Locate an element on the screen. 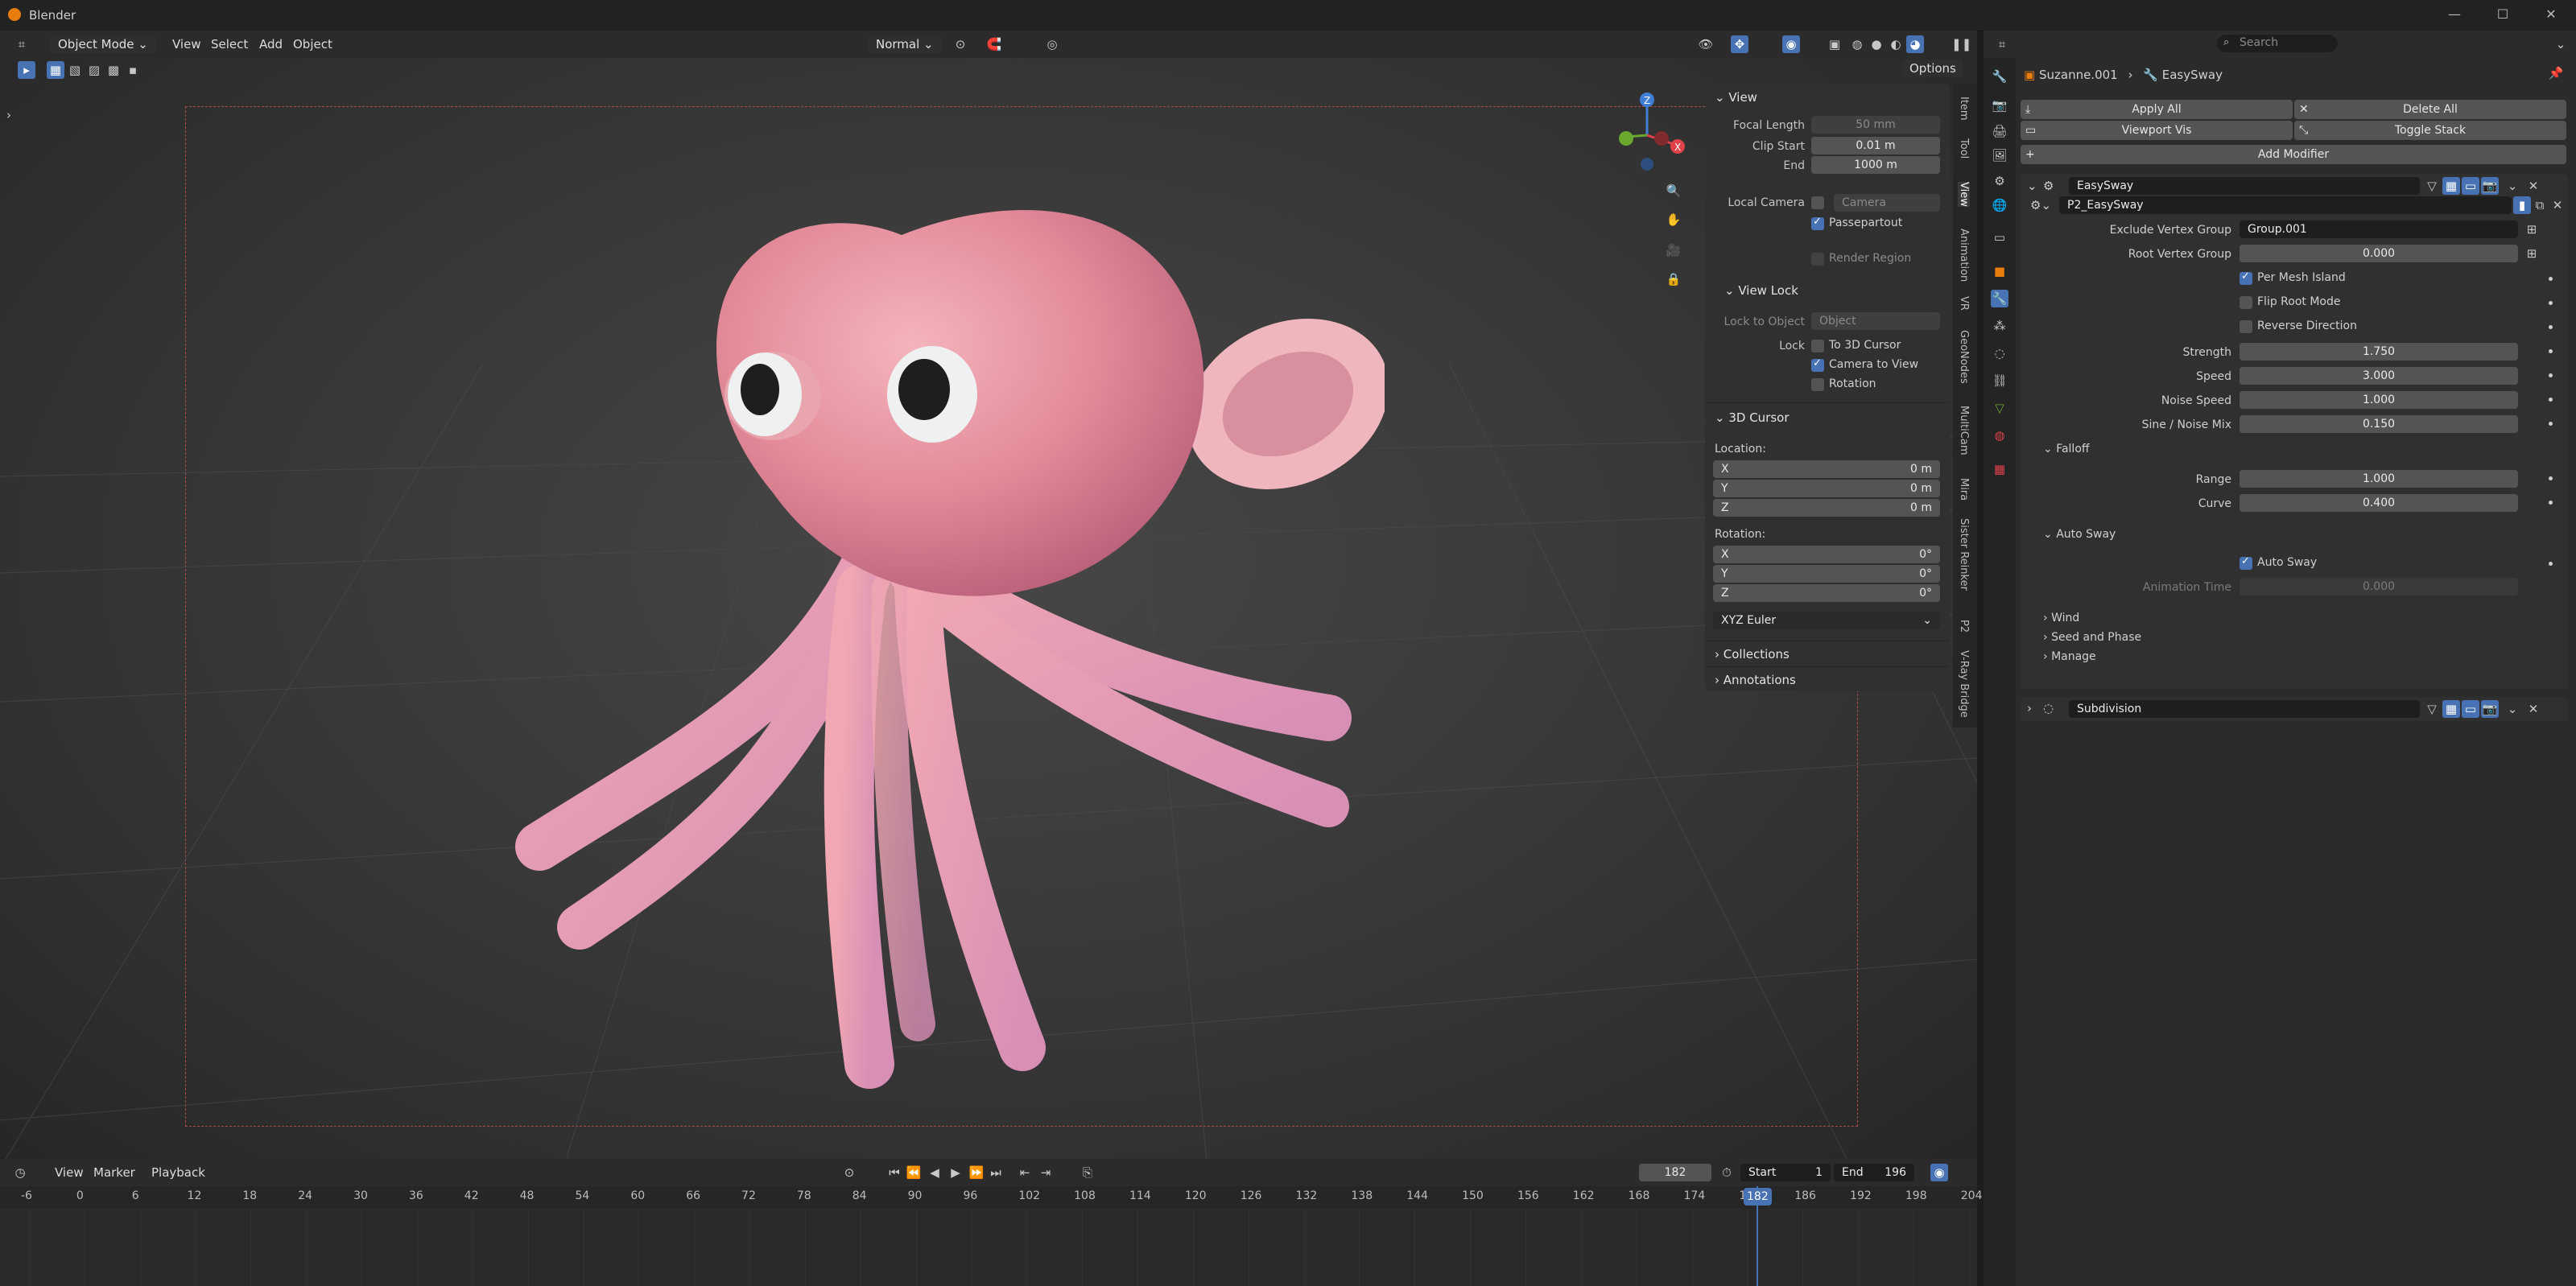 The image size is (2576, 1286). lock-icon: 🔒 is located at coordinates (1673, 279).